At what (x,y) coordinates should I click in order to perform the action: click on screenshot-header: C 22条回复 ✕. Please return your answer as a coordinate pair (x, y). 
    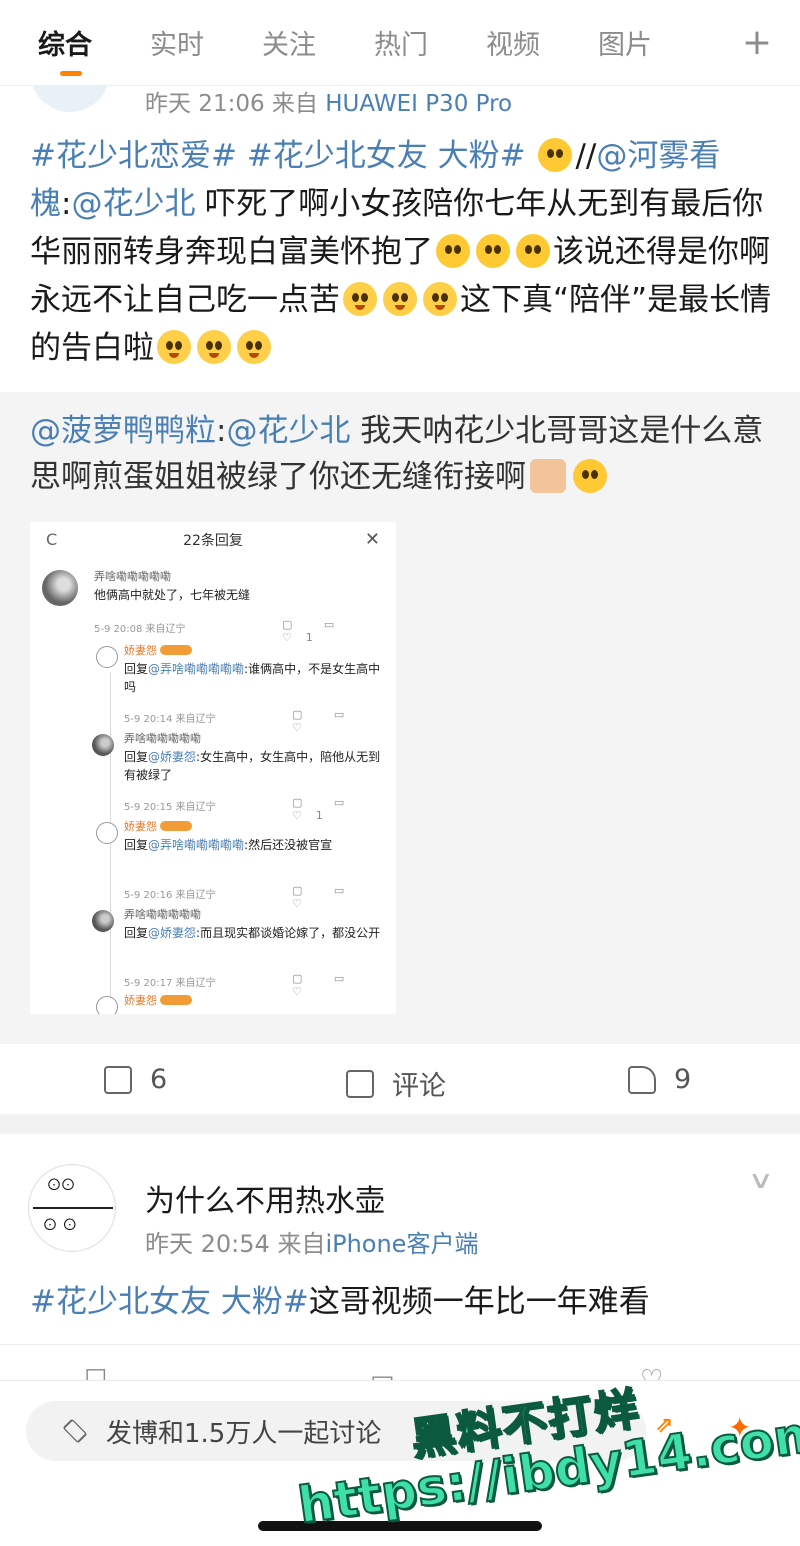
    Looking at the image, I should click on (213, 540).